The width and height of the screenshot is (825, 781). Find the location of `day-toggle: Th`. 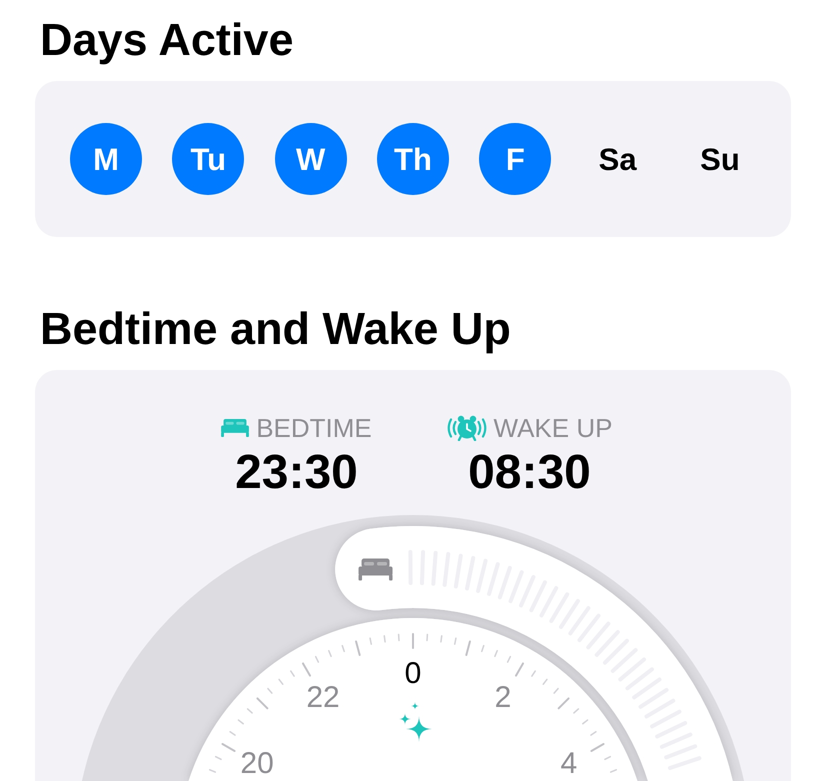

day-toggle: Th is located at coordinates (412, 159).